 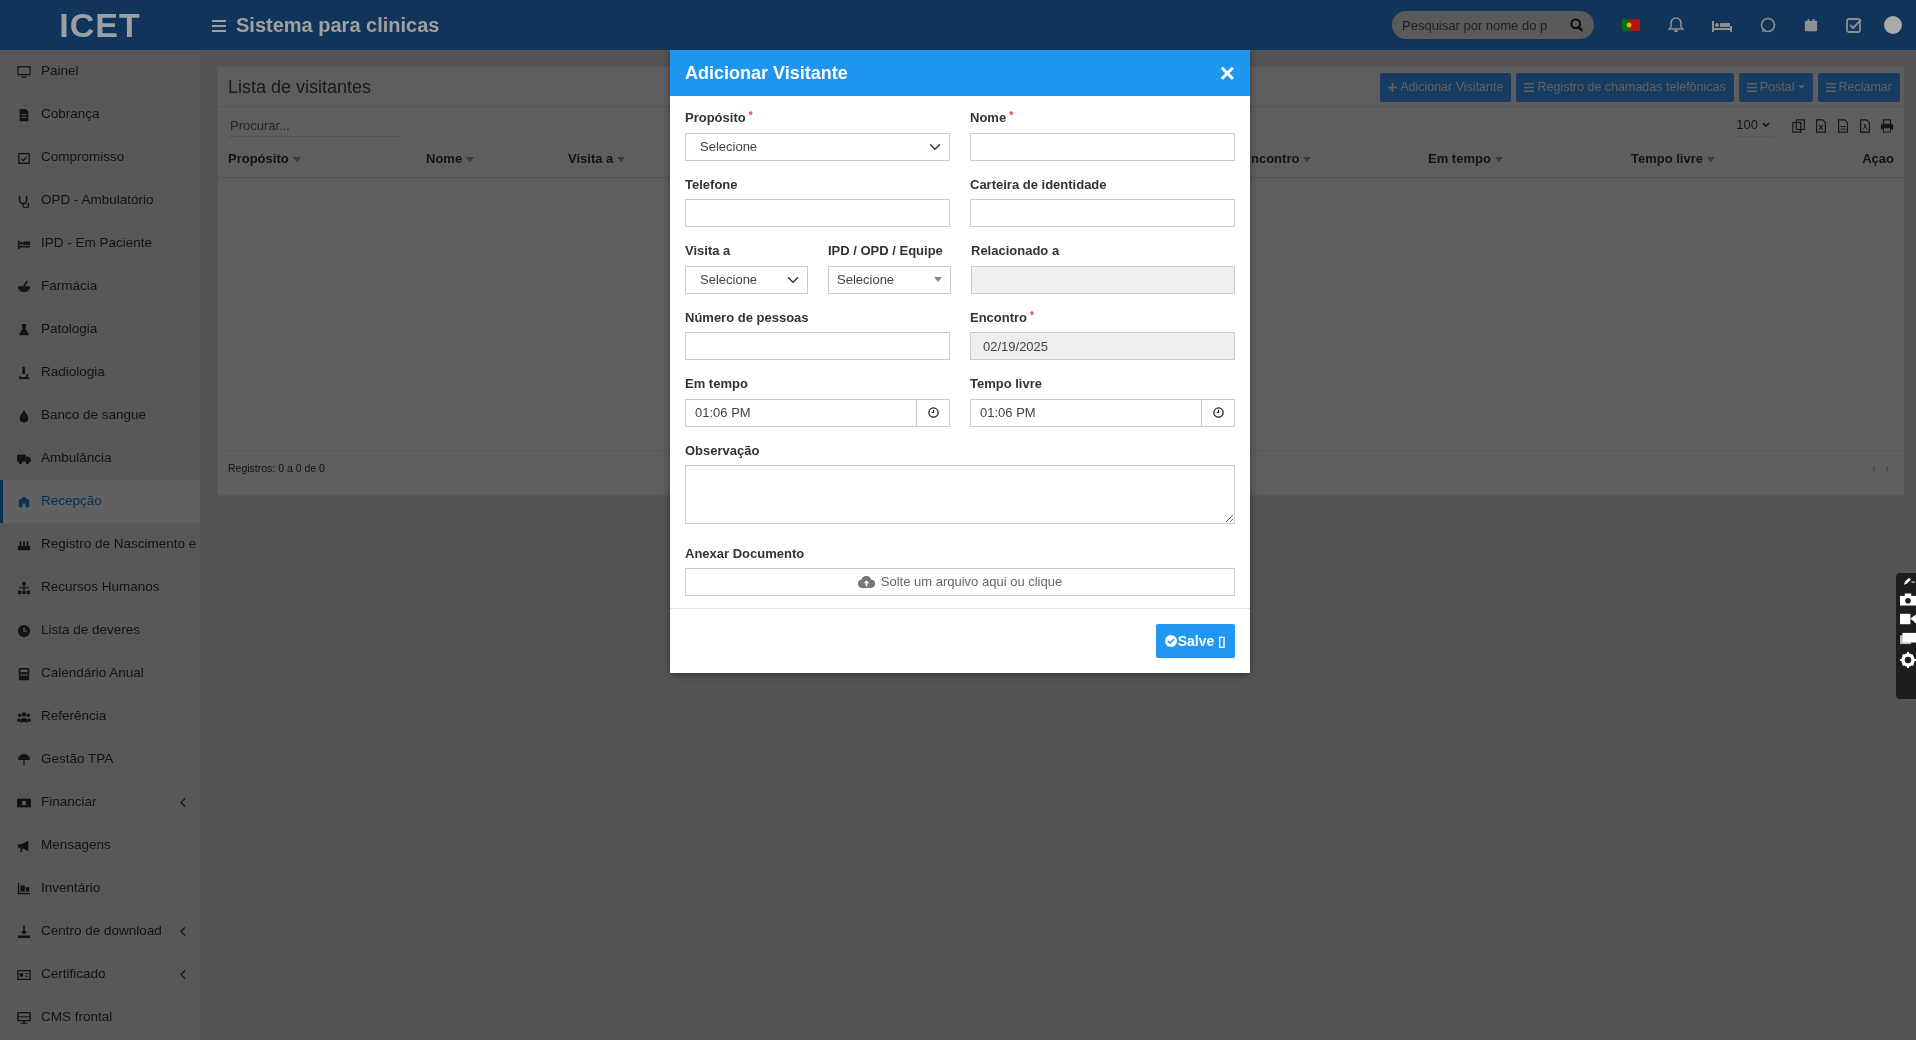 What do you see at coordinates (938, 279) in the screenshot?
I see `caret-icon` at bounding box center [938, 279].